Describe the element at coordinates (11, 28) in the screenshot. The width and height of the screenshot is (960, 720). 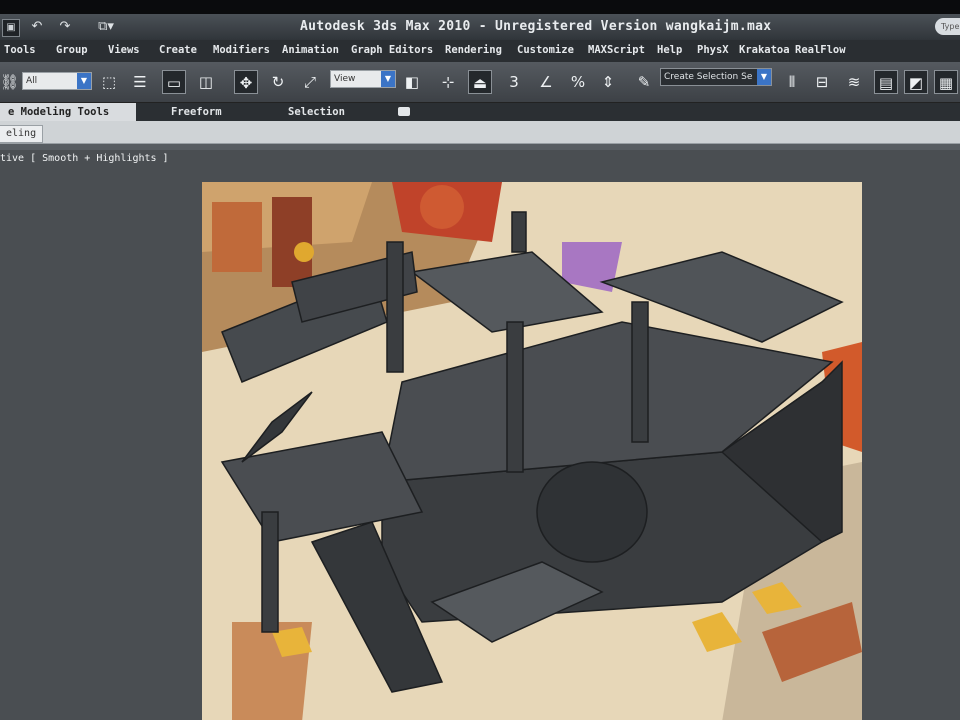
I see `app-menu-icon: ▣` at that location.